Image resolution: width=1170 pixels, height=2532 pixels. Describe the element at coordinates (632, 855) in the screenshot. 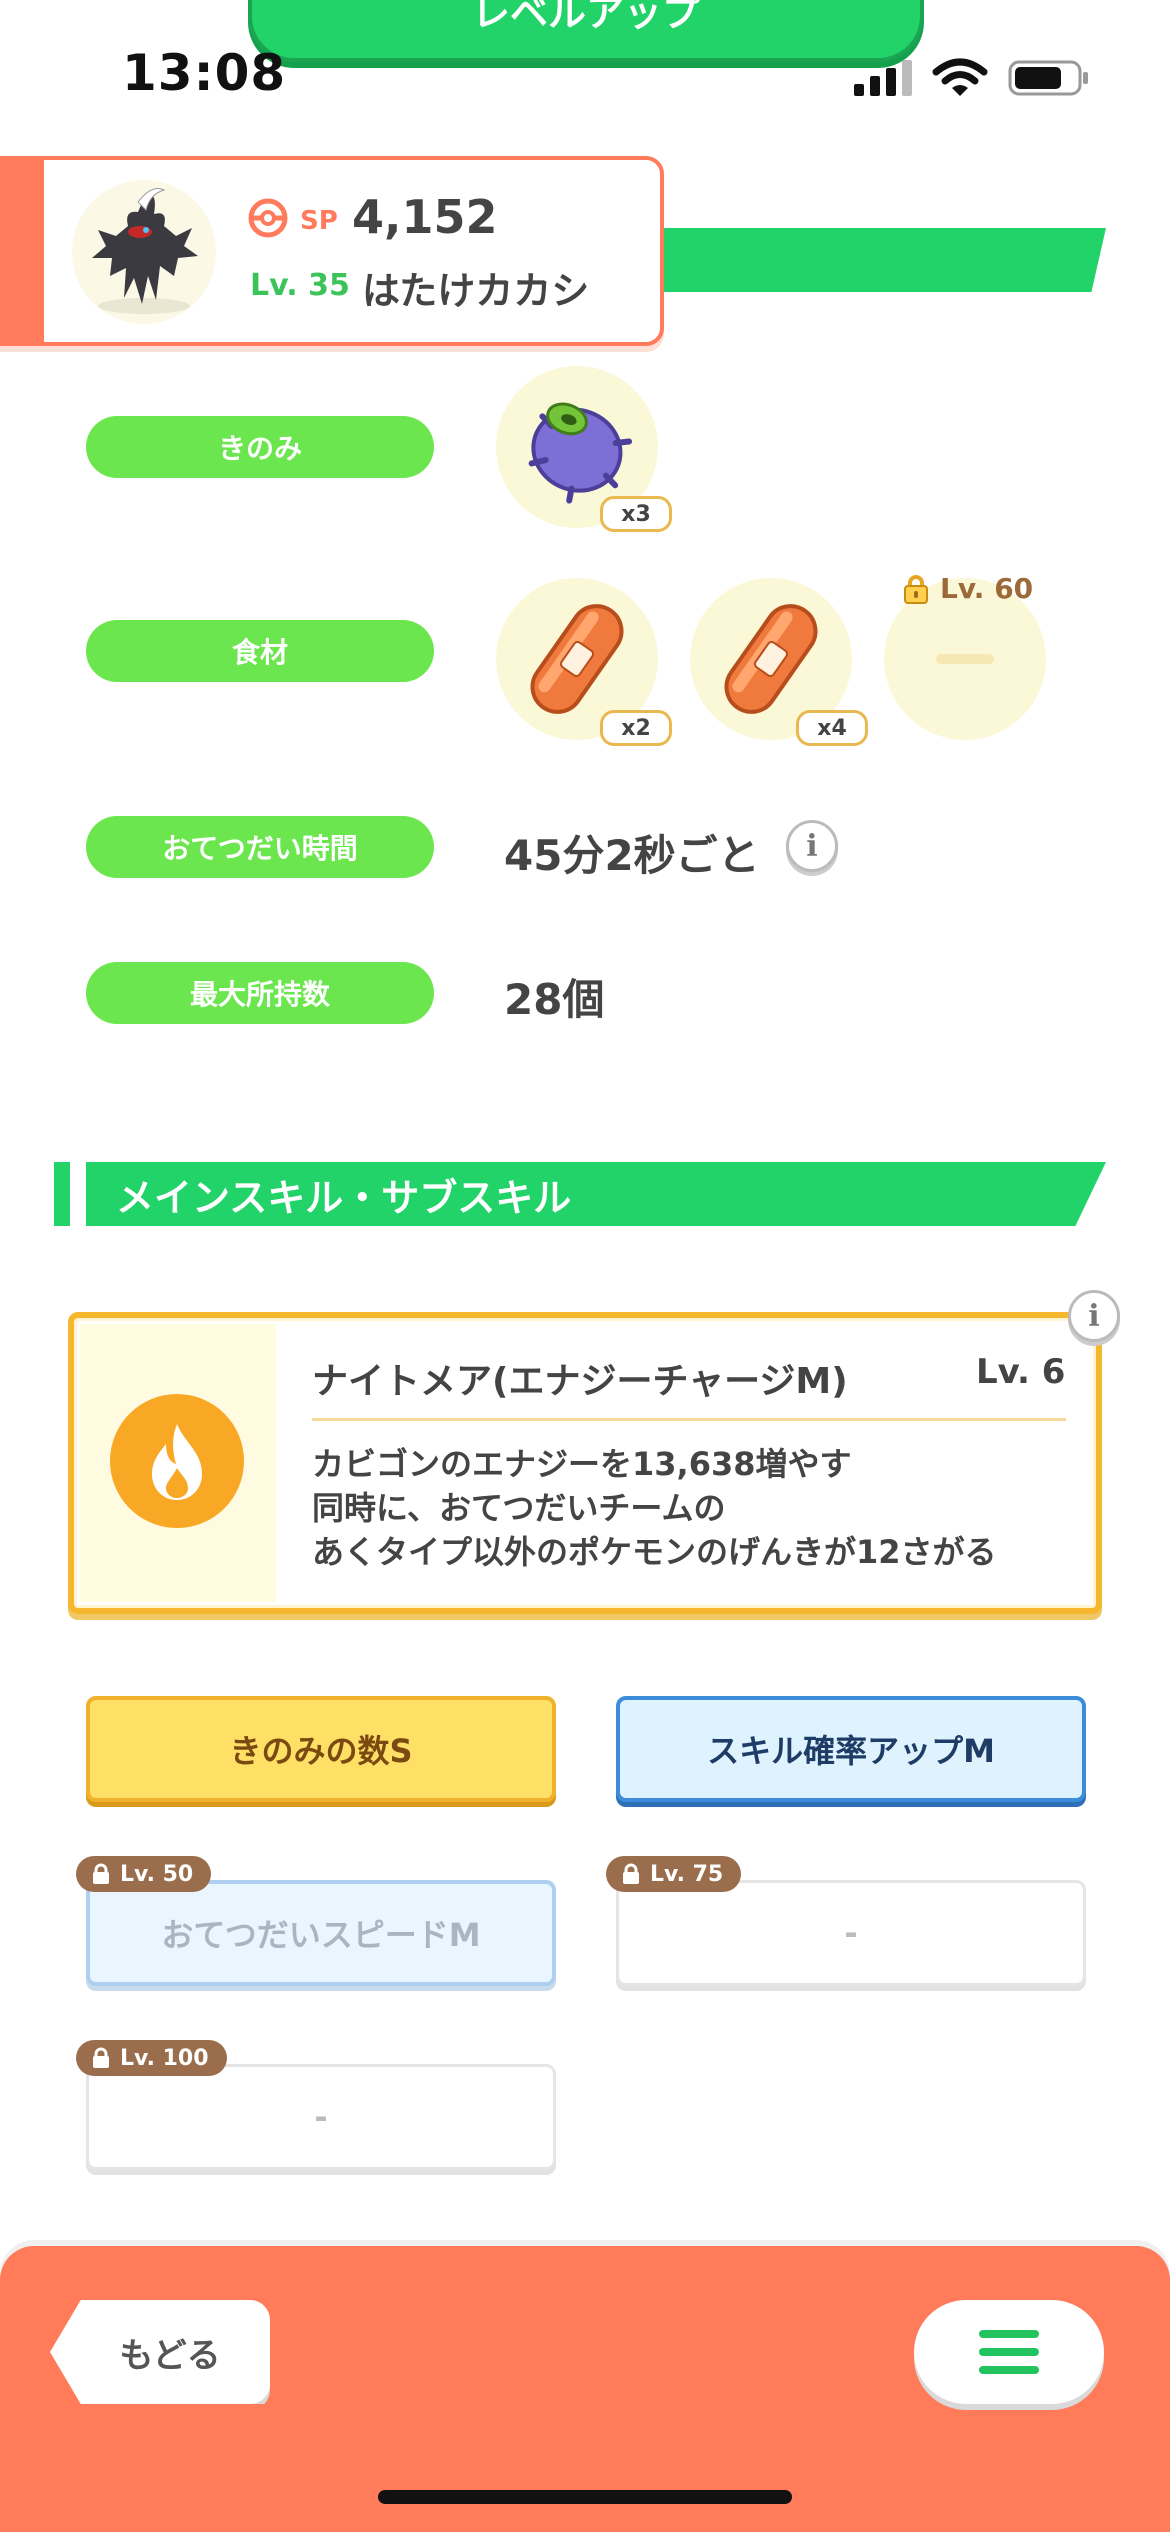

I see `help-time-value: 45分2秒ごと` at that location.